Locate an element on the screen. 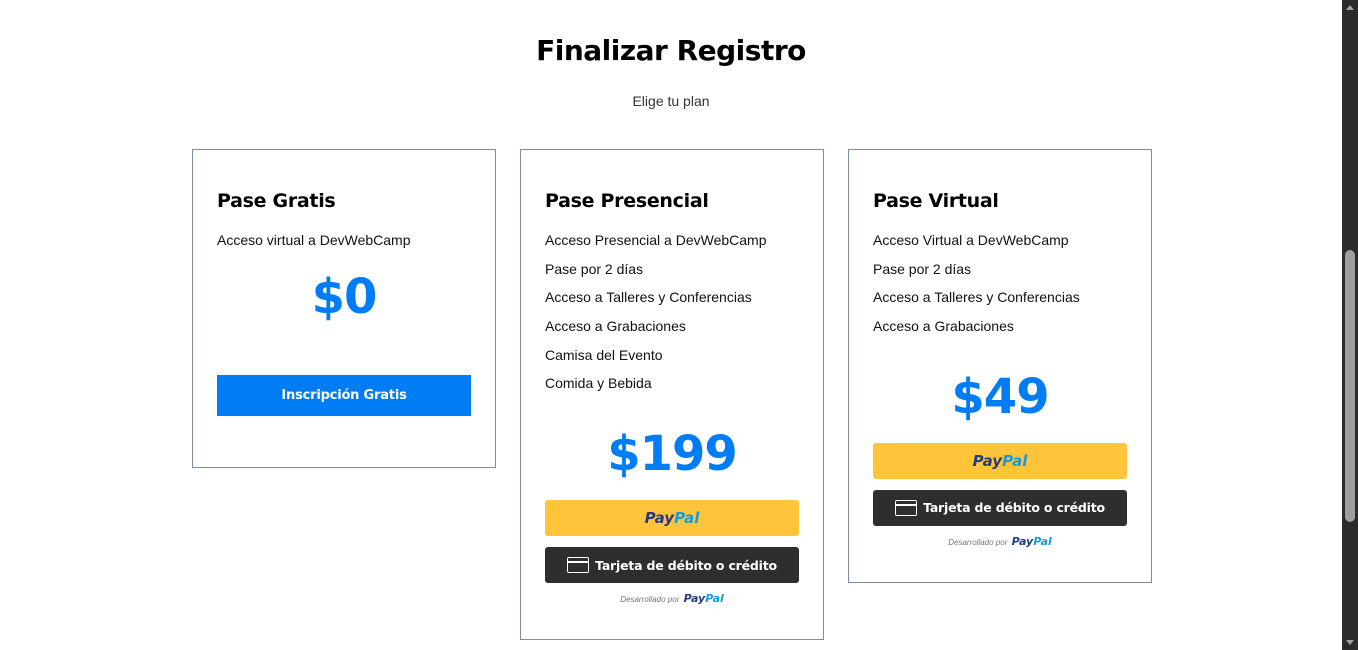 Image resolution: width=1358 pixels, height=650 pixels. plan-feature: Acceso Virtual a DevWebCamp is located at coordinates (971, 240).